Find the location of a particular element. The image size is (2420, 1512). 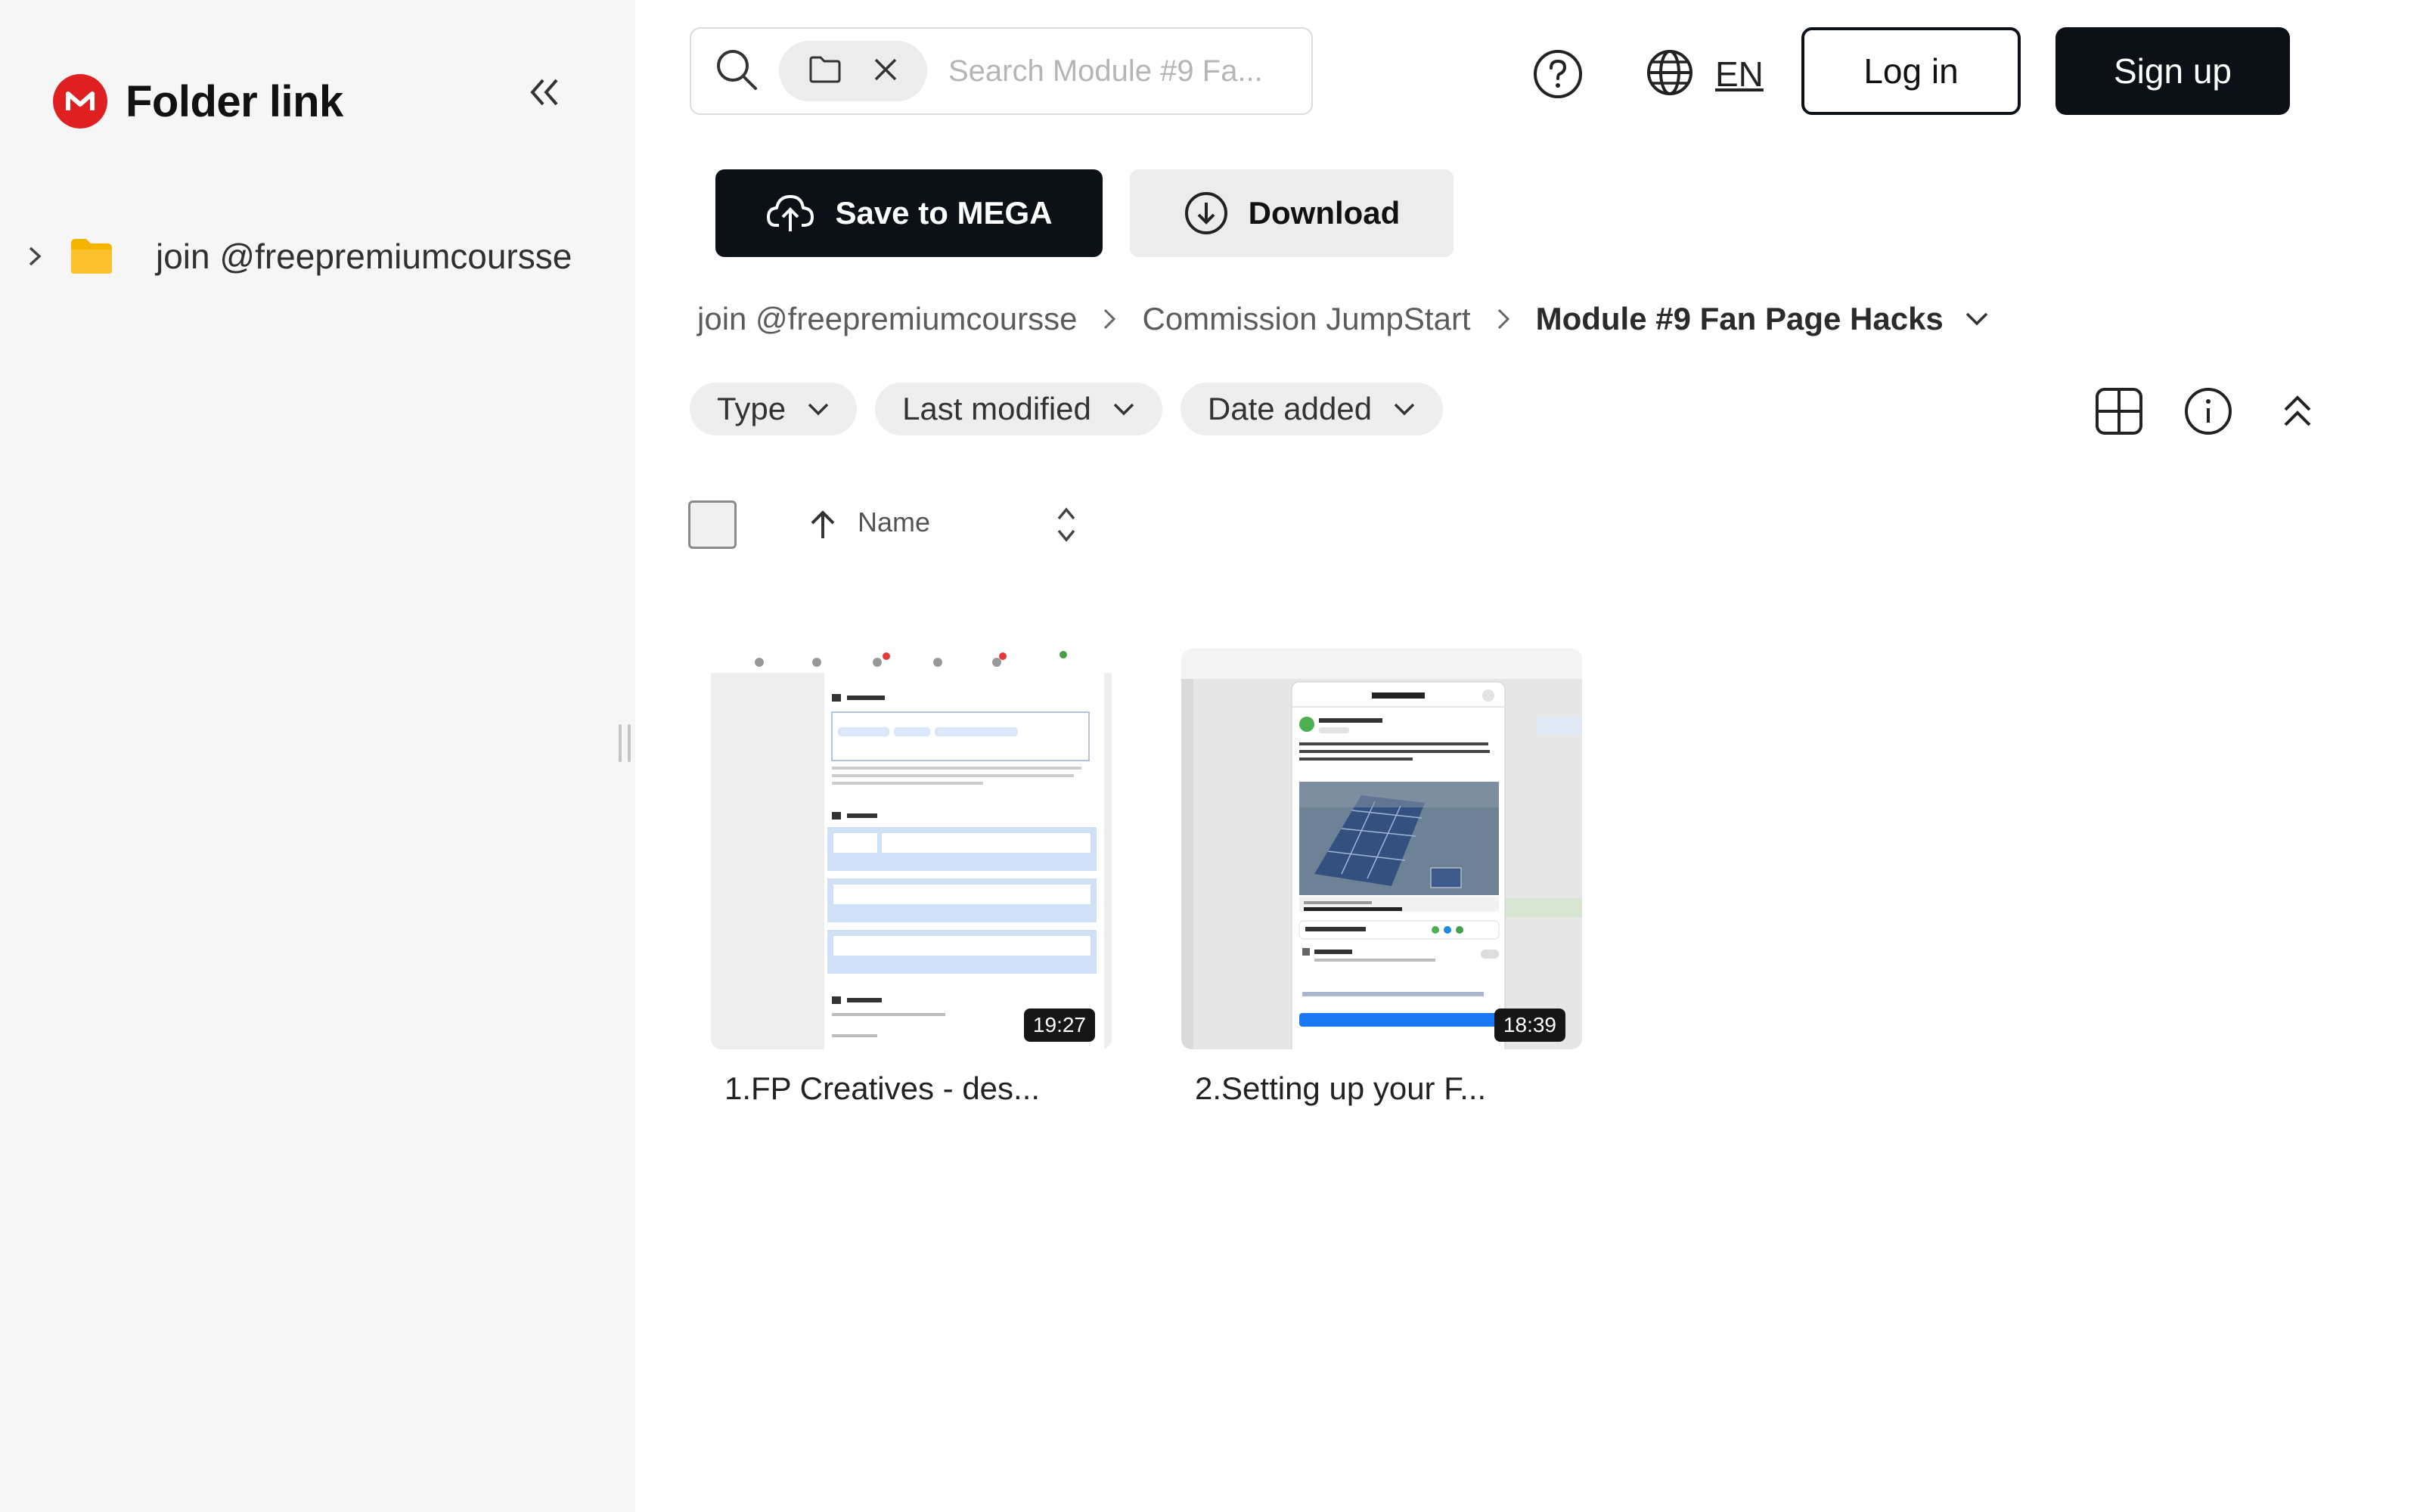

breadcrumb-item: join @freepremiumcoursse is located at coordinates (887, 319).